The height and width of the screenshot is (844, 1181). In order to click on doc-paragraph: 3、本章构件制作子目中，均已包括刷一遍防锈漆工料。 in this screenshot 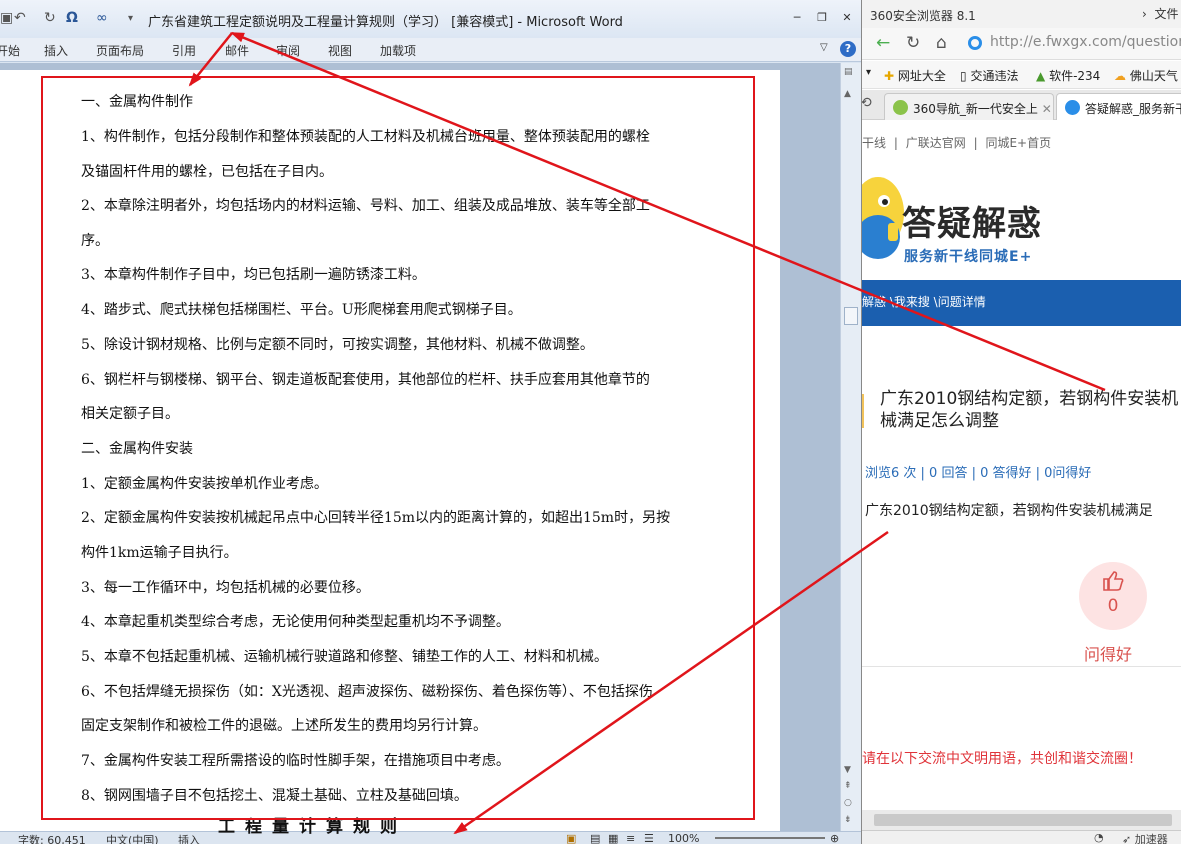, I will do `click(253, 275)`.